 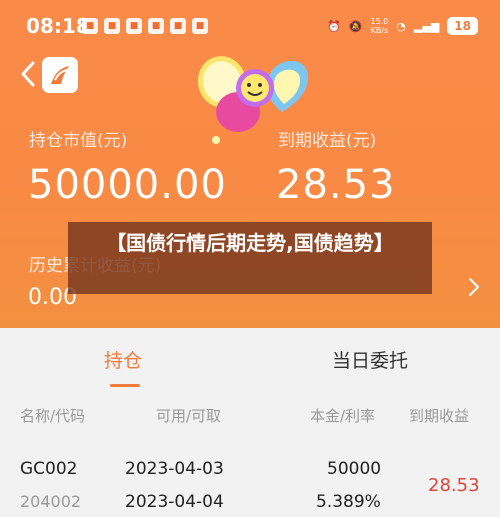 I want to click on holding-value: 50000.00, so click(x=127, y=185).